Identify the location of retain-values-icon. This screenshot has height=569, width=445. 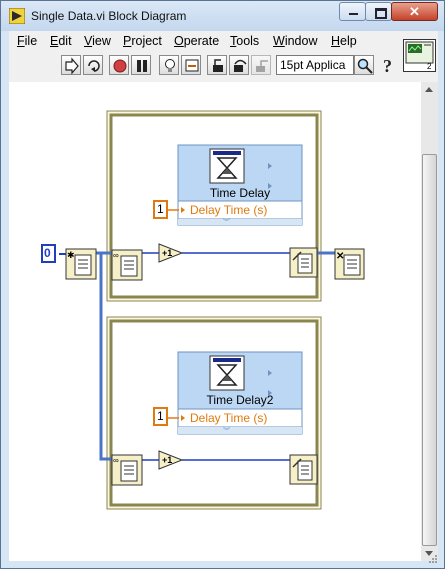
(192, 65).